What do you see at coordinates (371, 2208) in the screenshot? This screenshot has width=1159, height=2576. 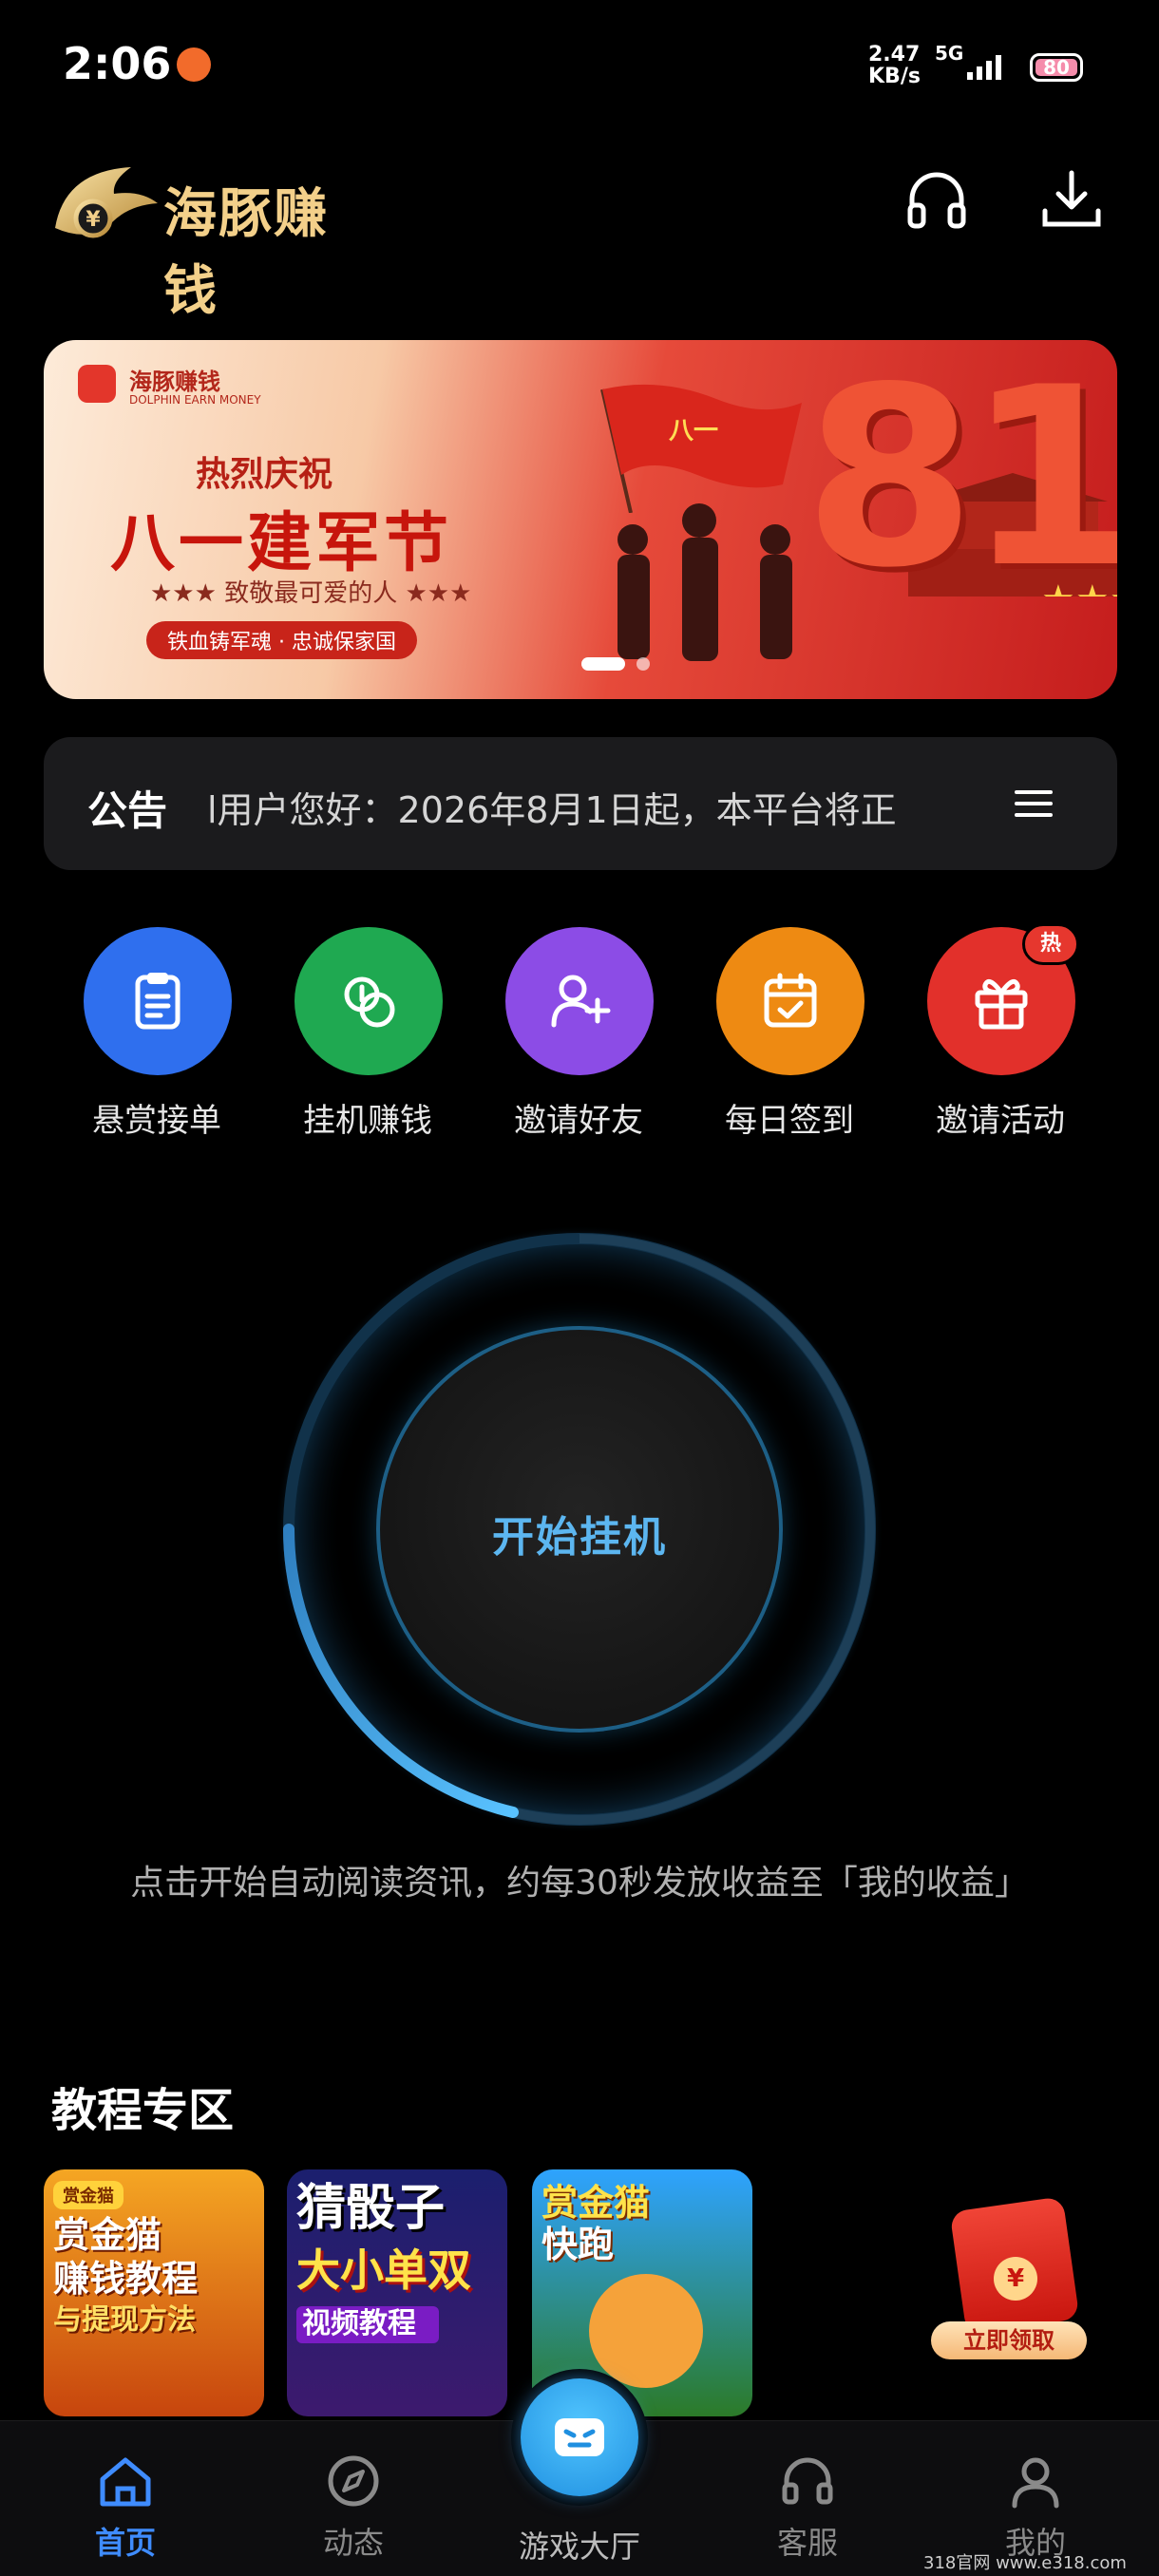 I see `tutorial-title-line1: 猜骰子` at bounding box center [371, 2208].